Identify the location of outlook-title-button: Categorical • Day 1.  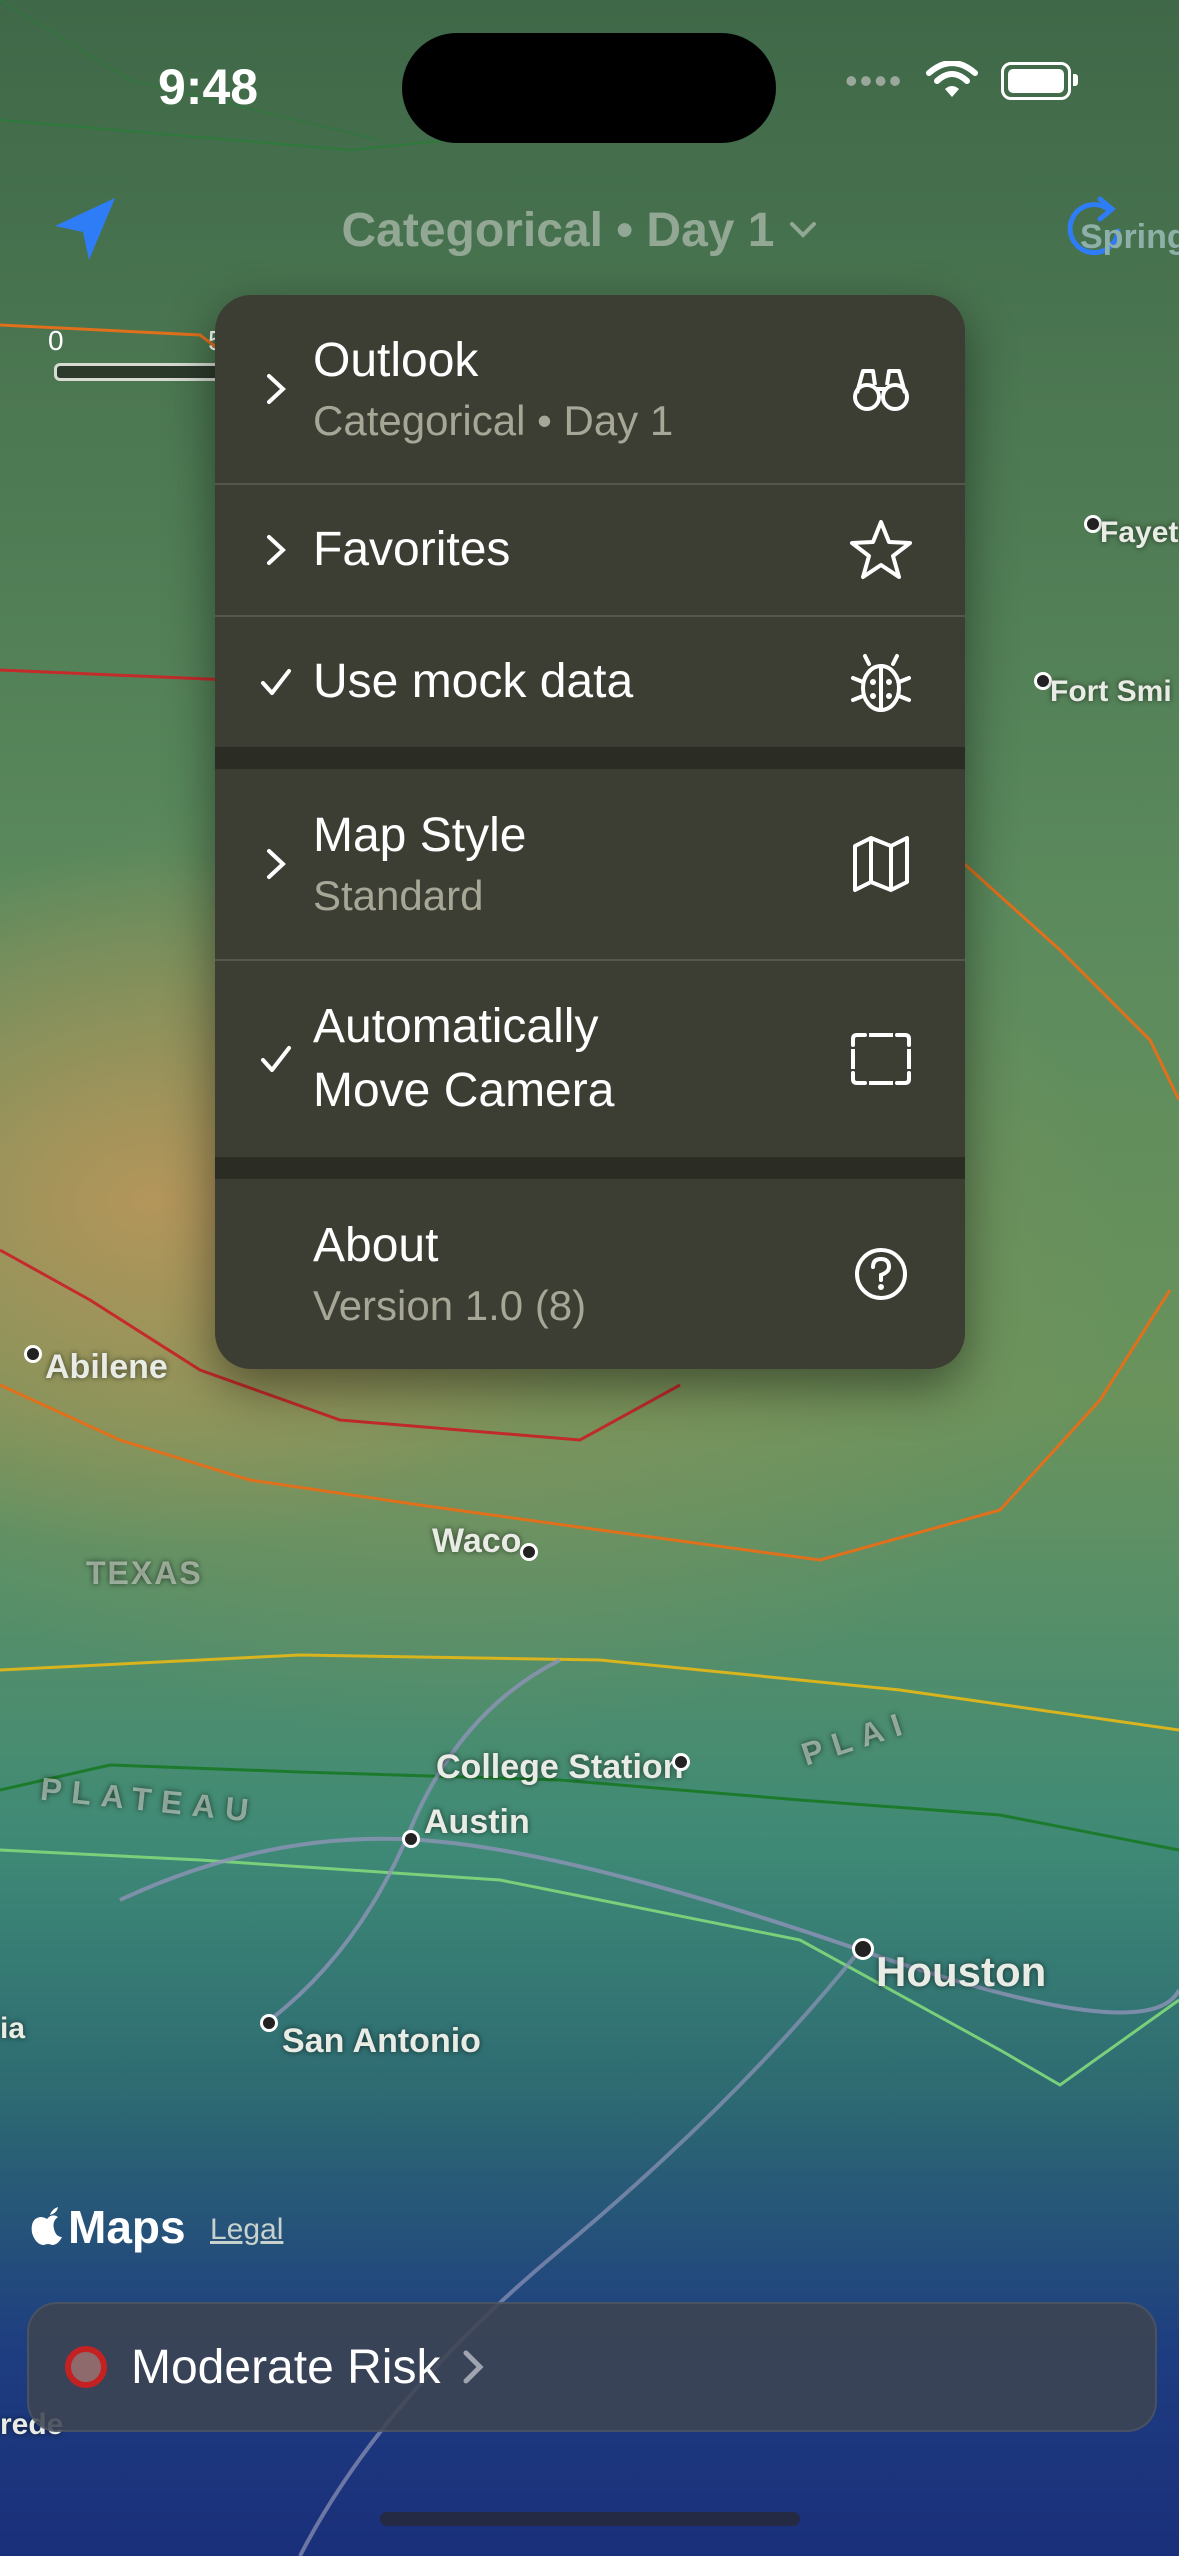
(580, 230).